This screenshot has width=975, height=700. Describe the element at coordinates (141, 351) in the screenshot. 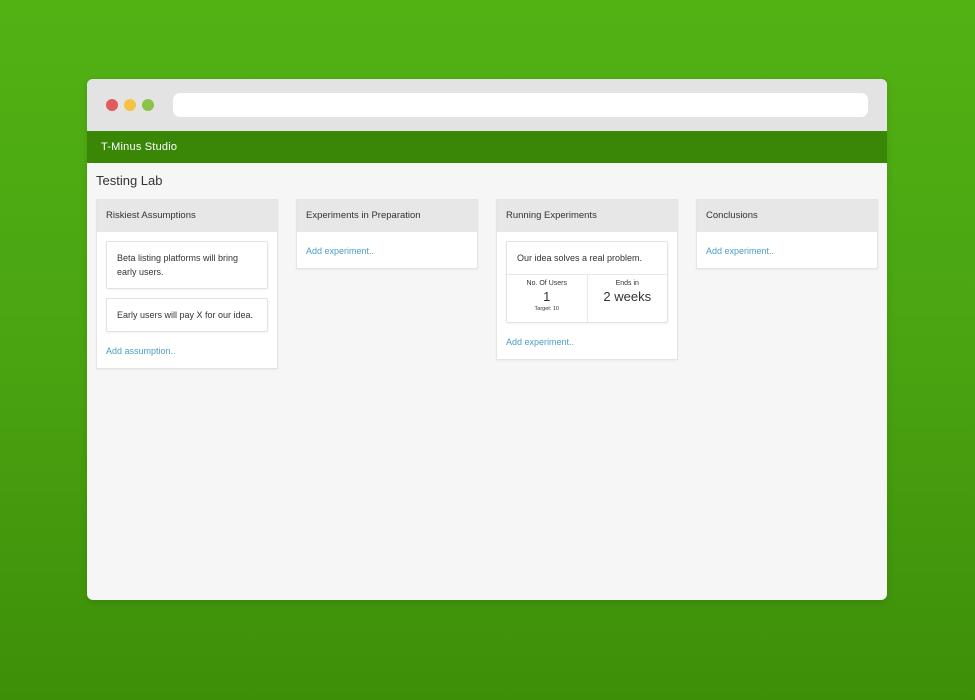

I see `add-assumption-link: Add assumption..` at that location.